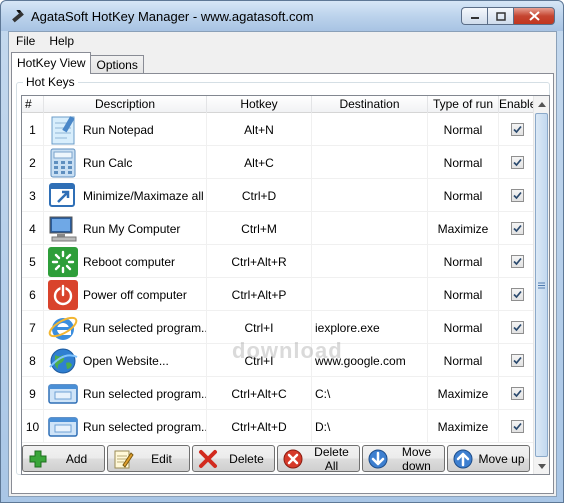  I want to click on edit-button: Edit, so click(148, 458).